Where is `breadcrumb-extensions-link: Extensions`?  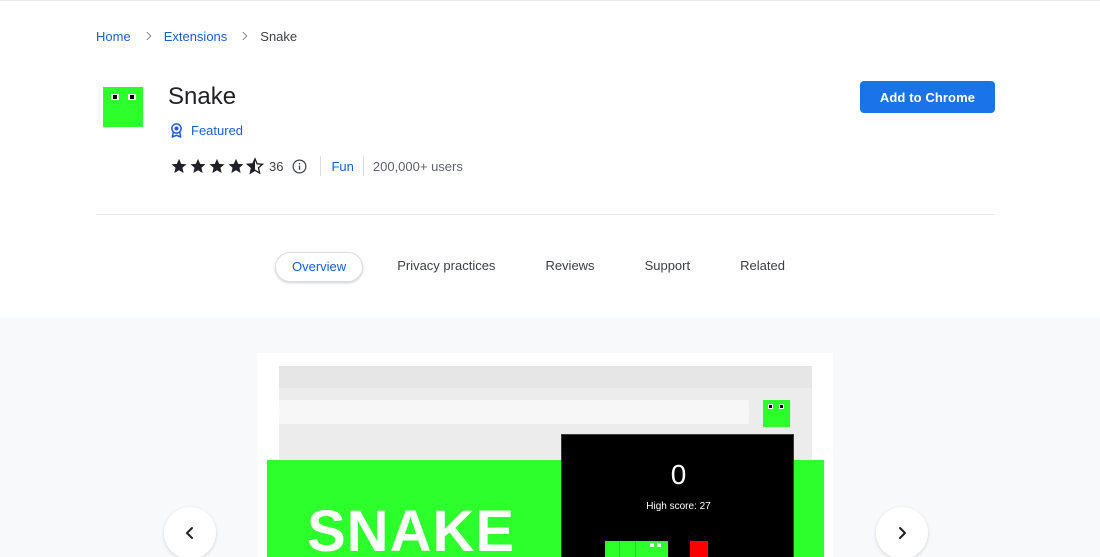
breadcrumb-extensions-link: Extensions is located at coordinates (196, 36).